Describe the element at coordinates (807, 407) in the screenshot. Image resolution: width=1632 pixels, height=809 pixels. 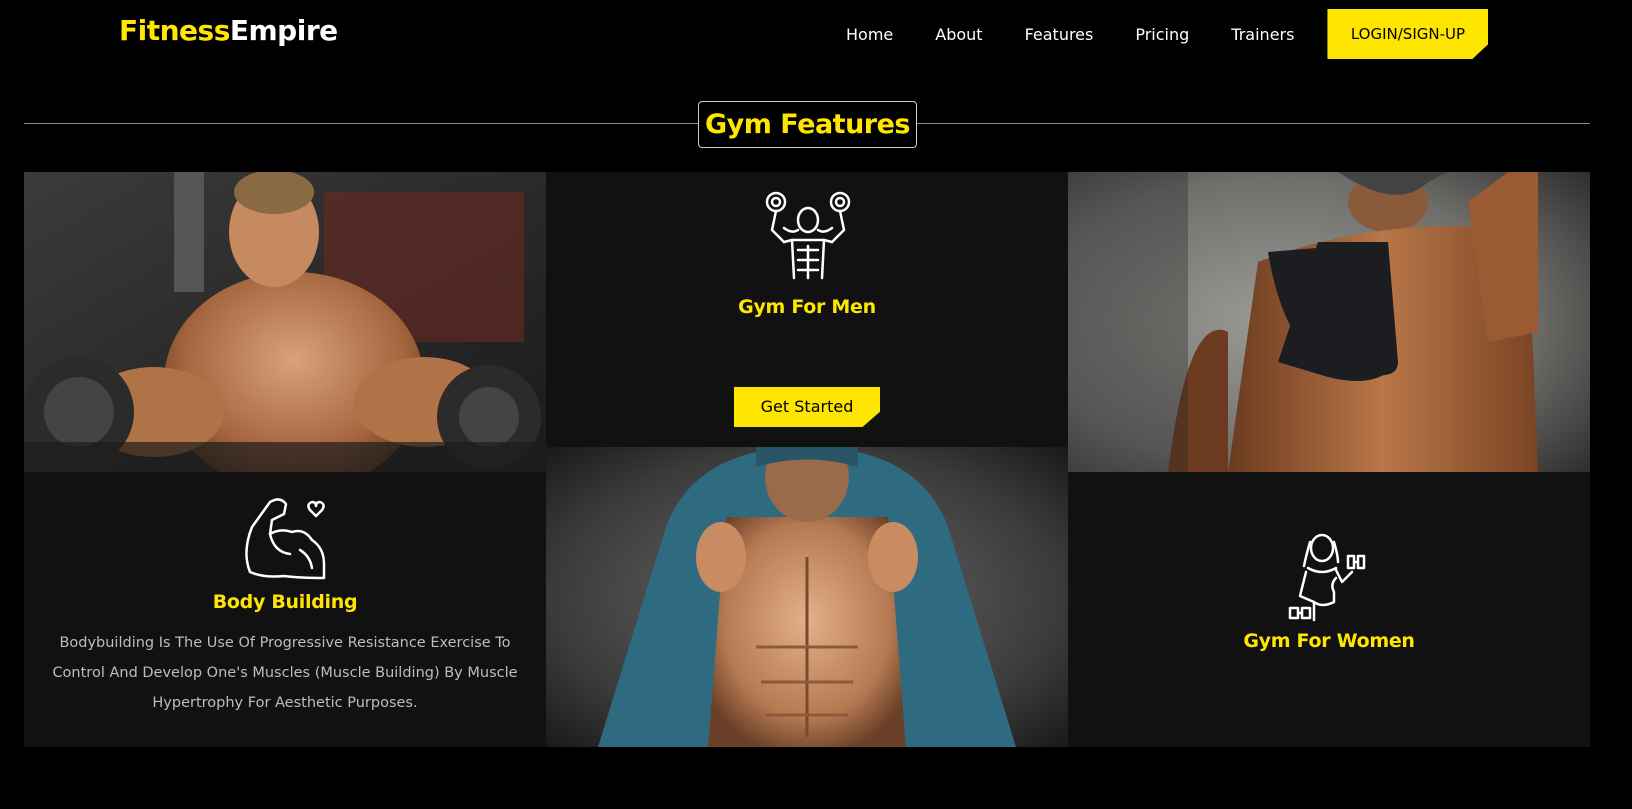
I see `get-started-button: Get Started` at that location.